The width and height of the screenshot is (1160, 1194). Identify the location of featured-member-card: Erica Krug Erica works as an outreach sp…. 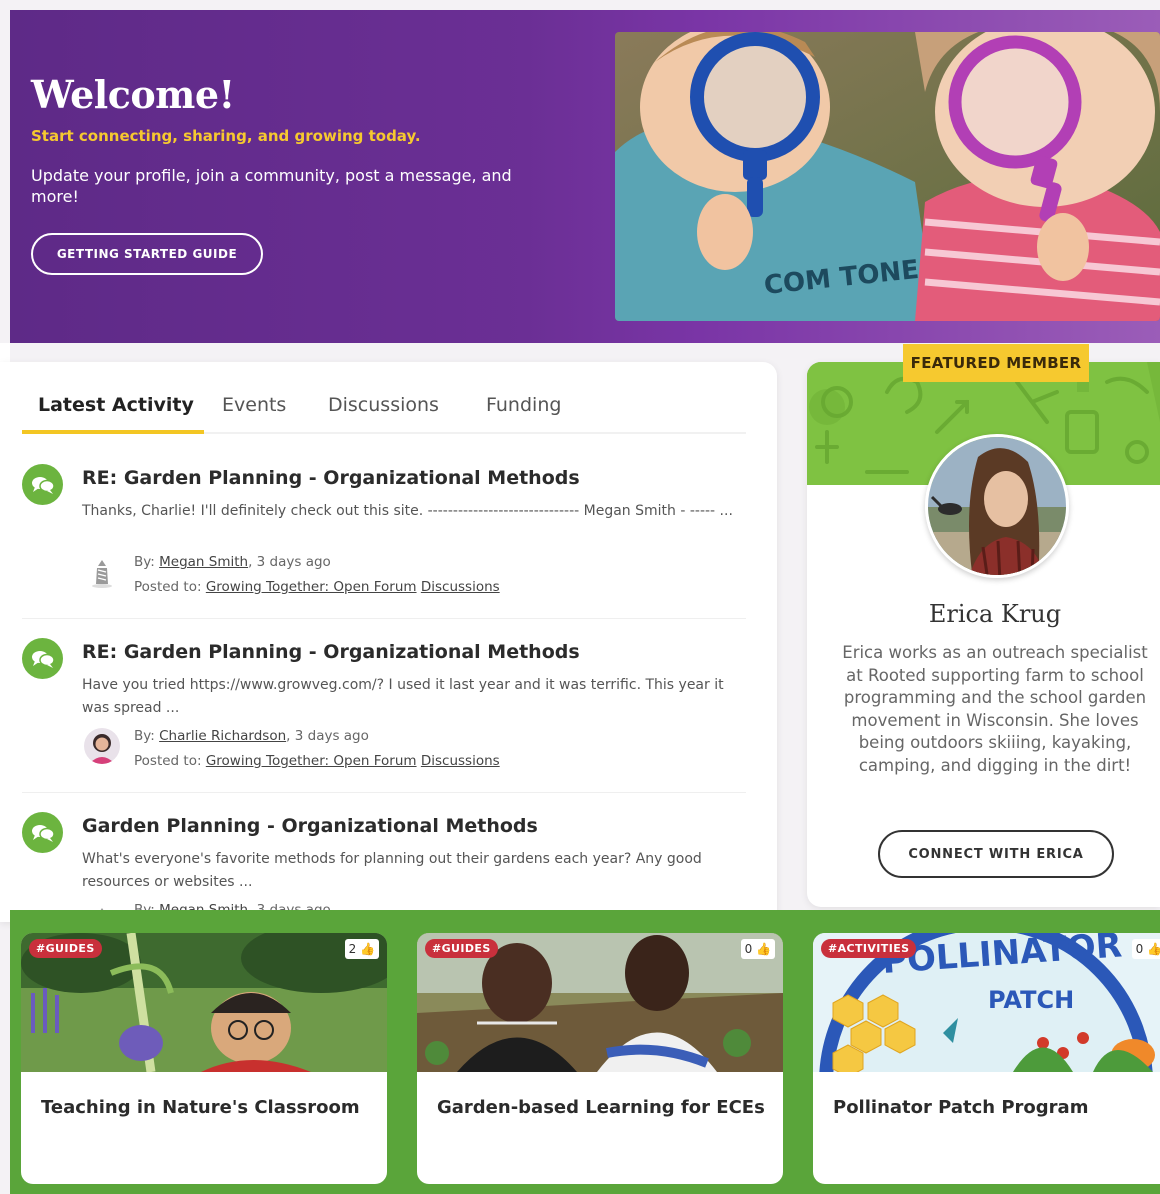
(983, 634).